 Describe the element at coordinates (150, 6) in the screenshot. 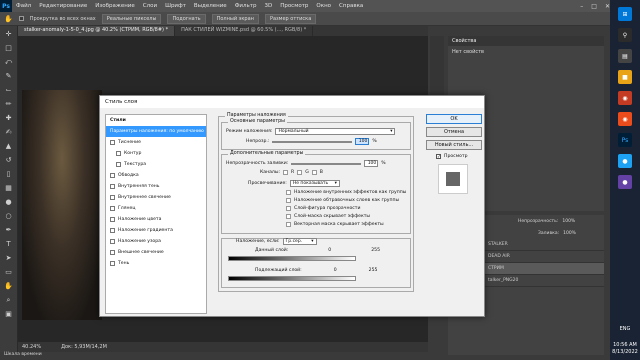

I see `menu-layers: Слои` at that location.